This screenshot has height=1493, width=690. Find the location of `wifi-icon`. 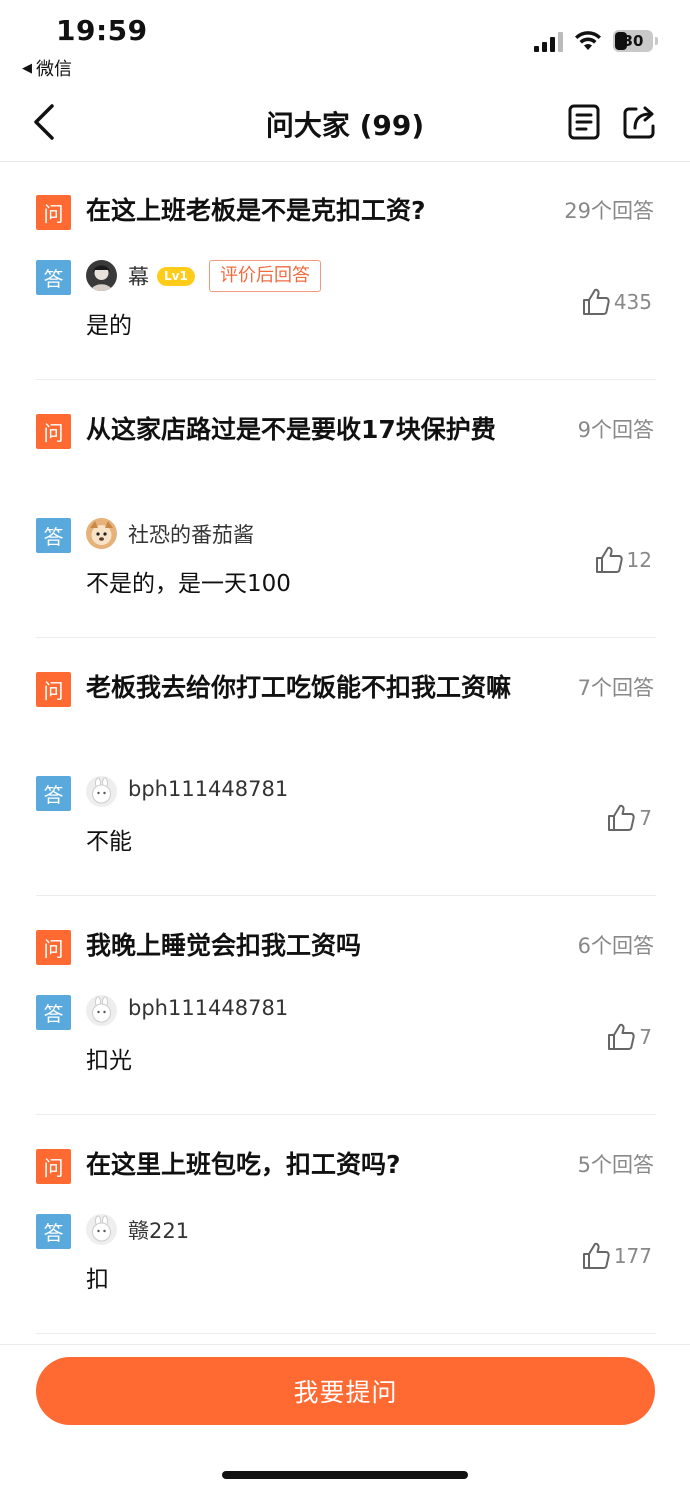

wifi-icon is located at coordinates (588, 40).